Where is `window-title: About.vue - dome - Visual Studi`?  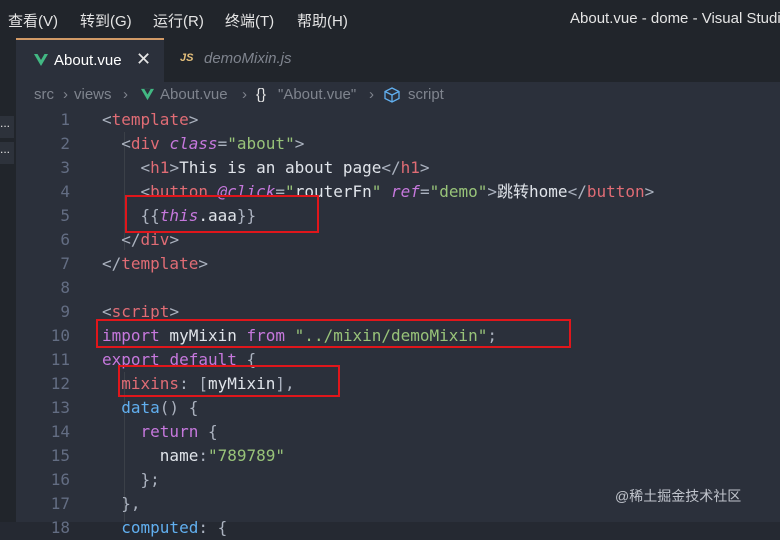
window-title: About.vue - dome - Visual Studi is located at coordinates (675, 18).